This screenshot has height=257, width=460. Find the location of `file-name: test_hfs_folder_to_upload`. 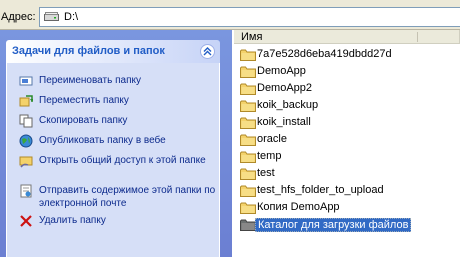

file-name: test_hfs_folder_to_upload is located at coordinates (320, 190).